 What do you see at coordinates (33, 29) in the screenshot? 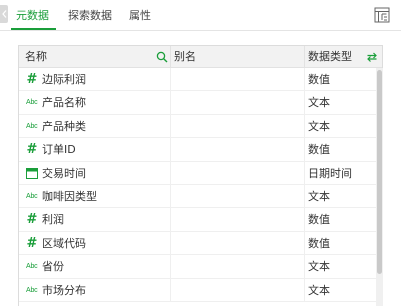
I see `active-tab-indicator` at bounding box center [33, 29].